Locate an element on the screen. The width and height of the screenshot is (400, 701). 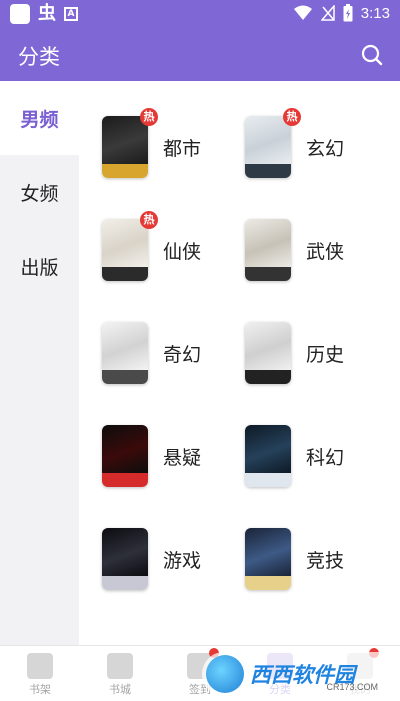
category-item: 竞技 is located at coordinates (310, 561).